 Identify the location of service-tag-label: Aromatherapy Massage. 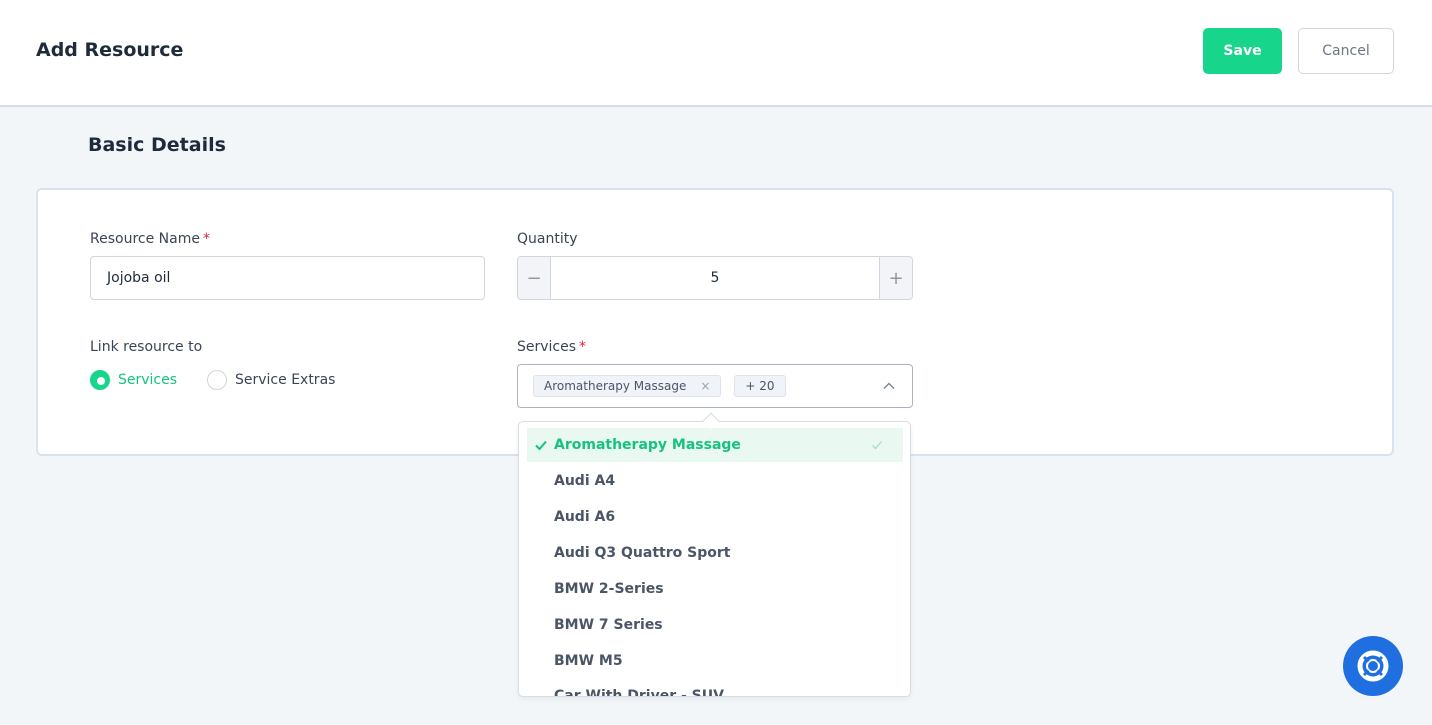
(615, 386).